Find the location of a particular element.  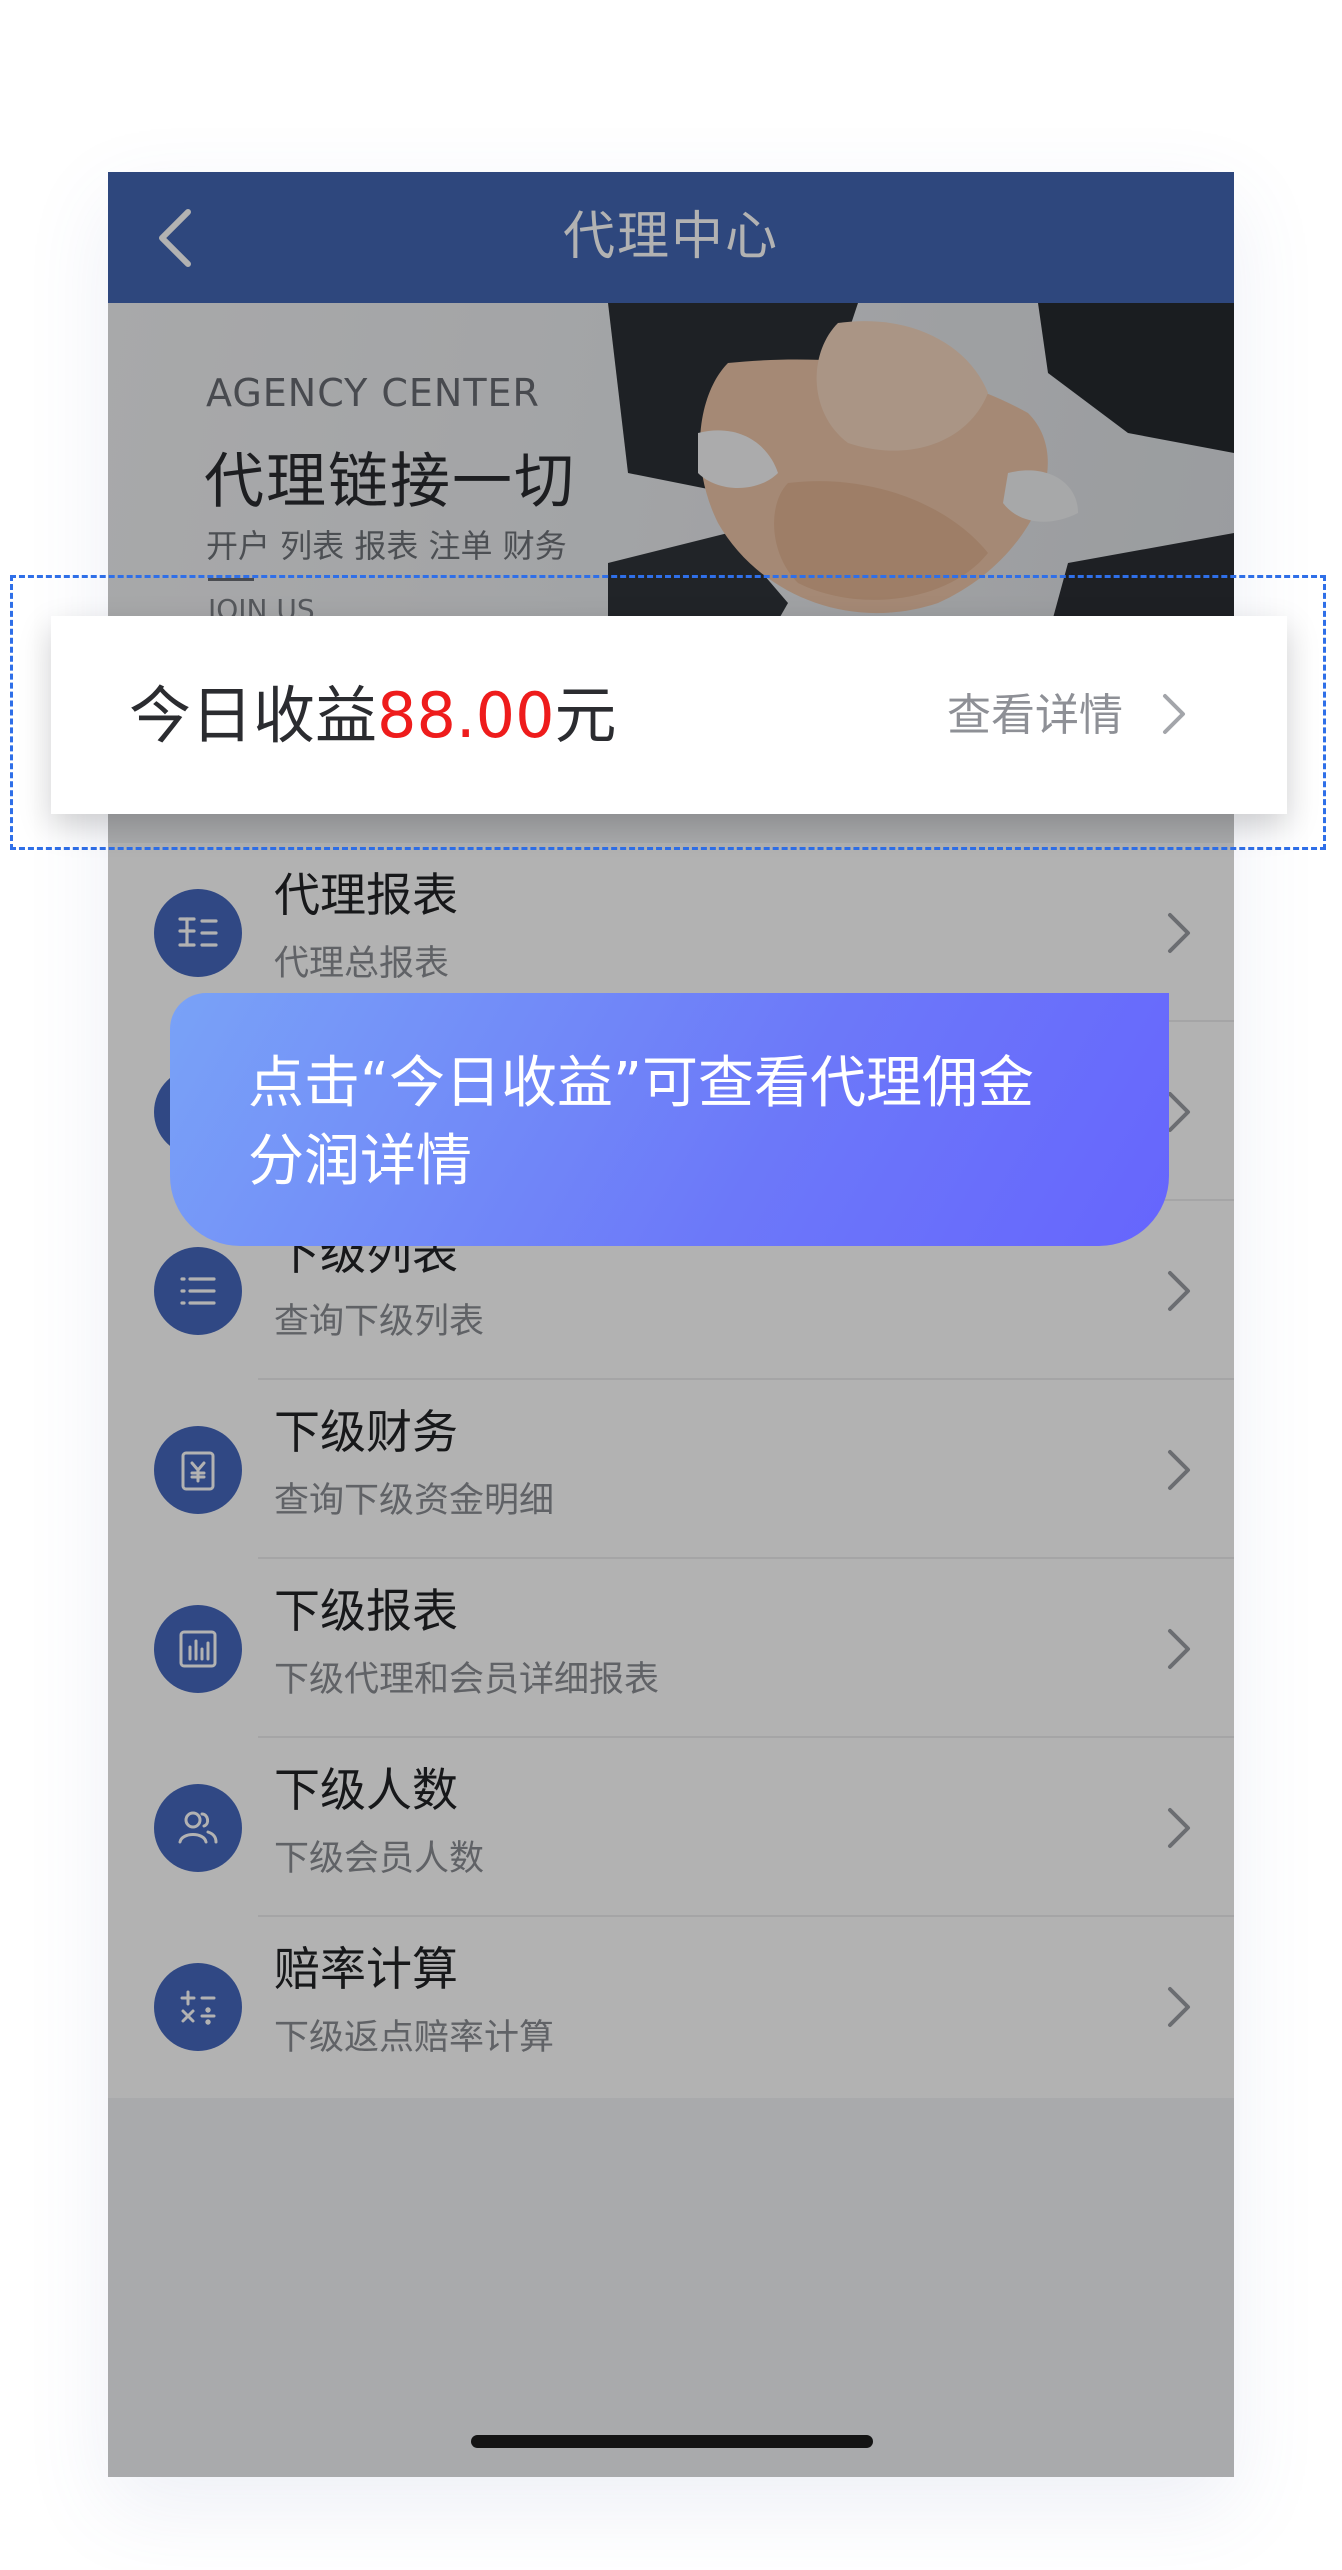

tooltip-line-2: 分润详情 is located at coordinates (360, 1161).